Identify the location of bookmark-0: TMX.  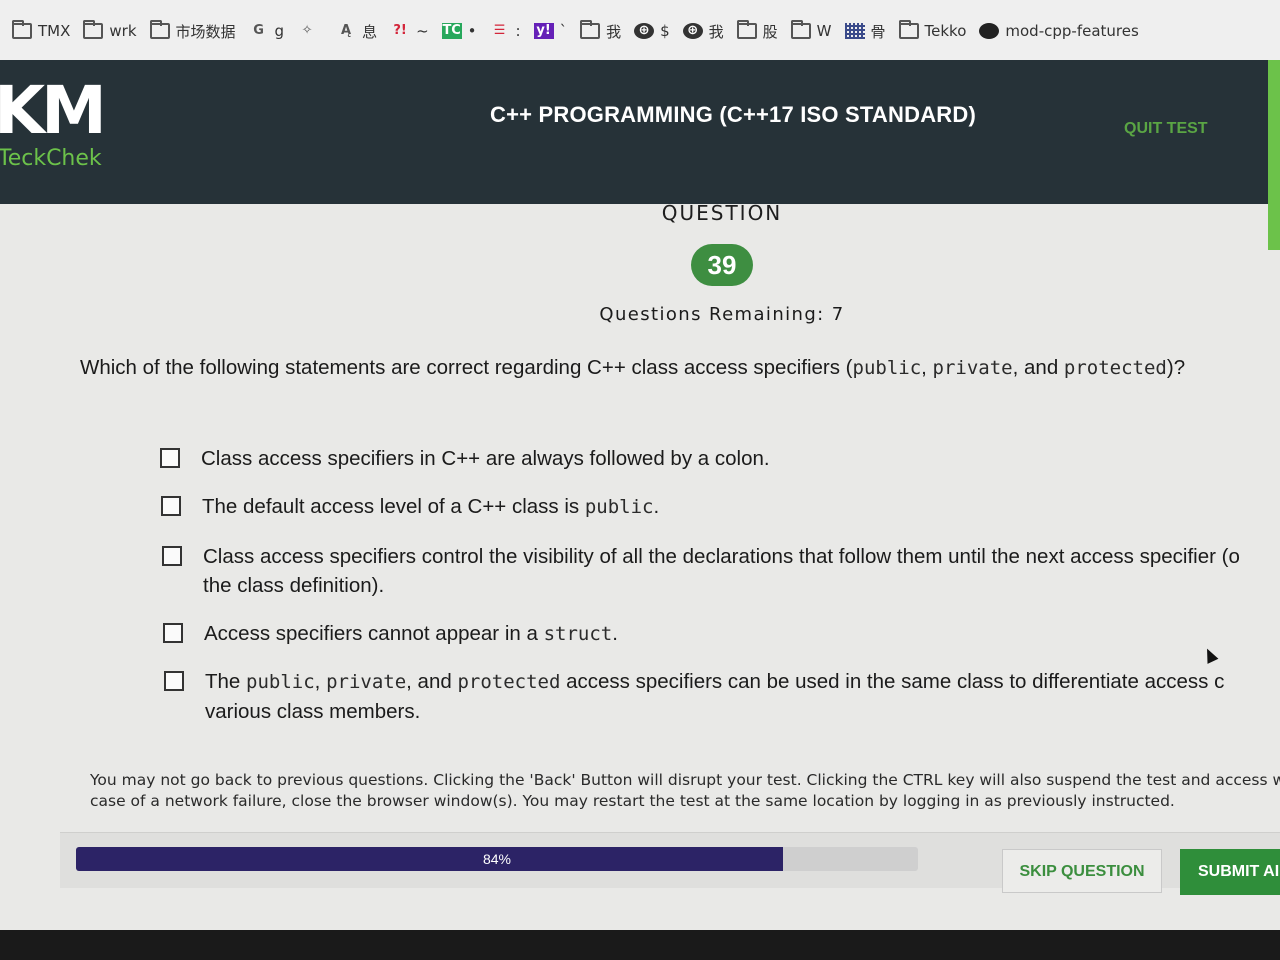
(45, 30).